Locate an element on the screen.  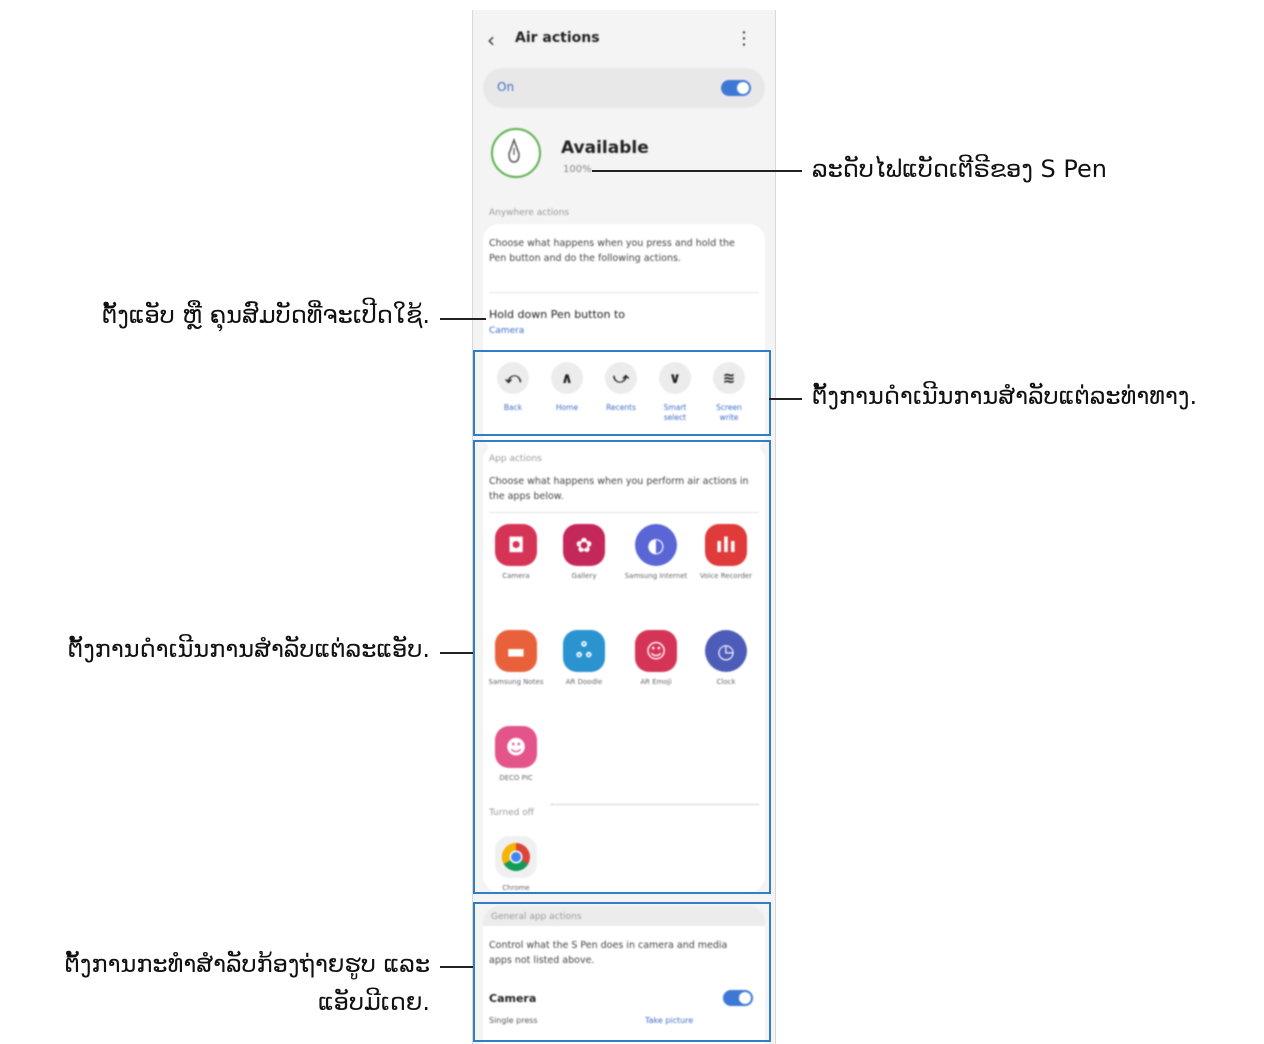
battery-callout-line is located at coordinates (697, 171).